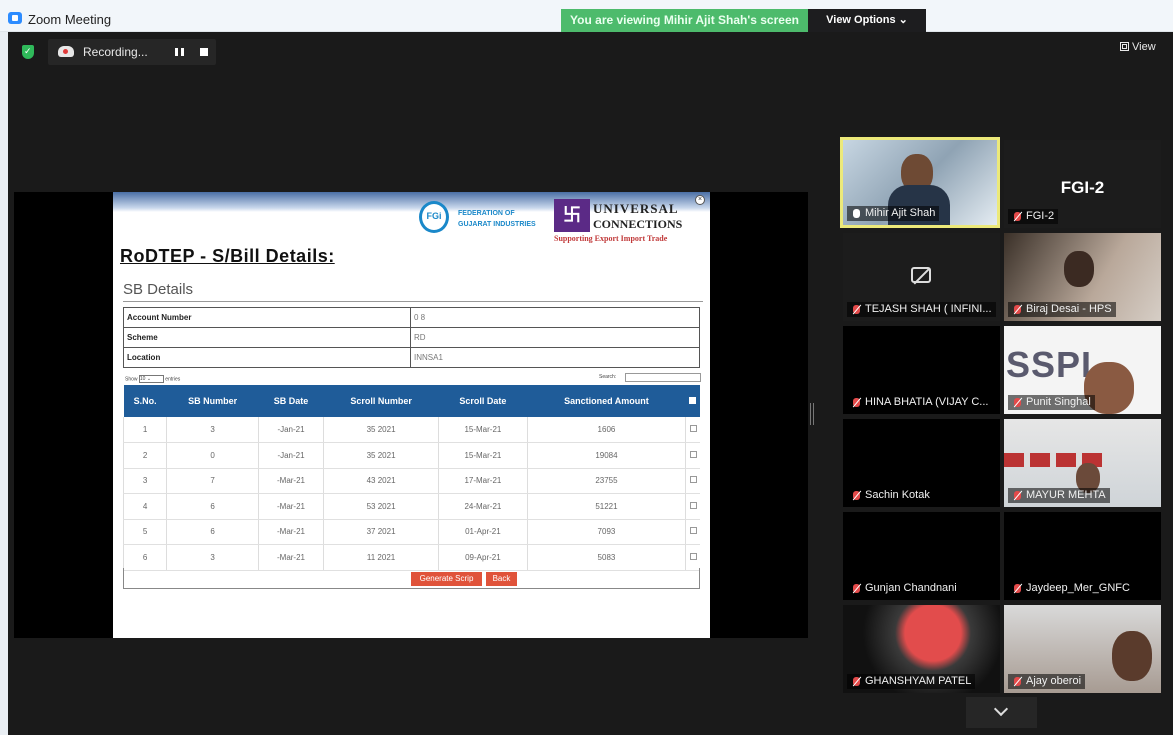 This screenshot has height=735, width=1173. I want to click on participant-name-text: Punit Singhal, so click(1058, 402).